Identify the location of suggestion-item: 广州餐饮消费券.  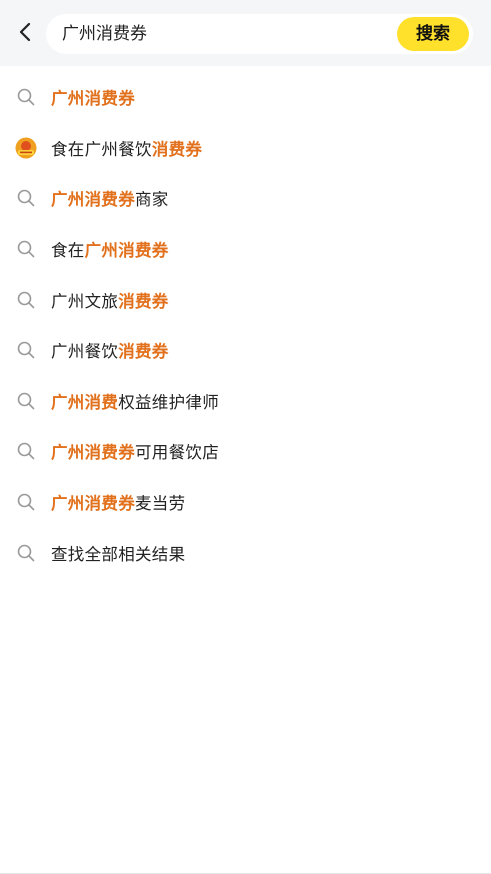
(245, 350).